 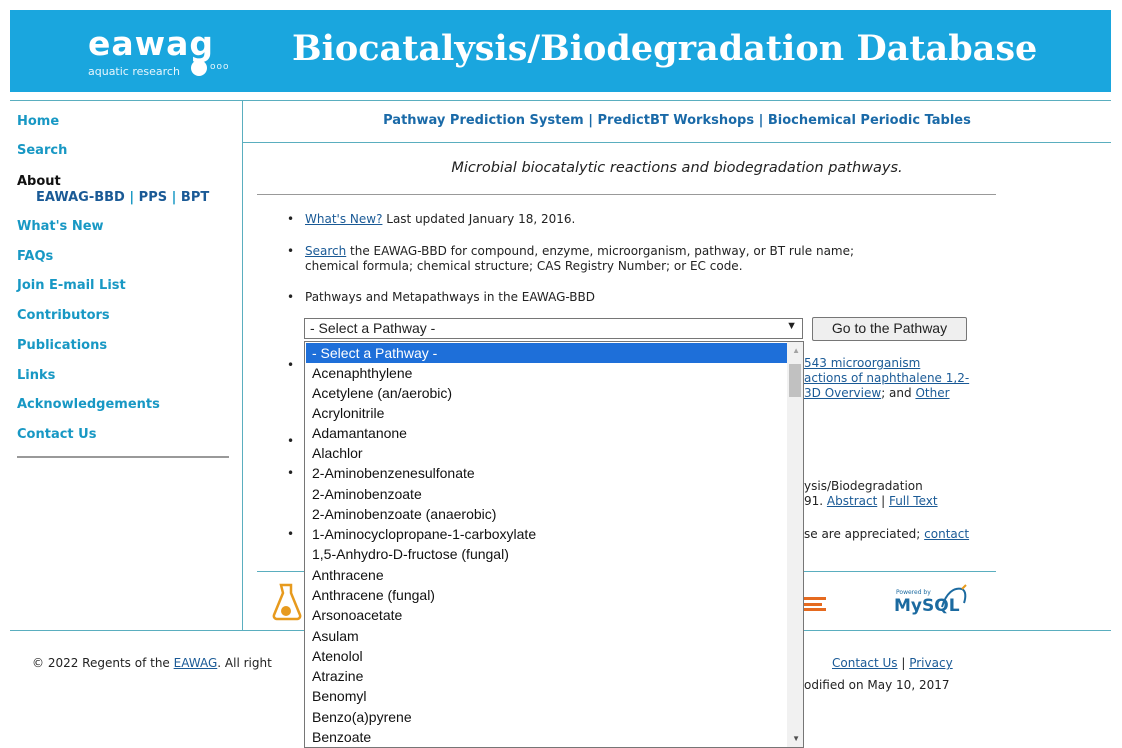 What do you see at coordinates (153, 197) in the screenshot?
I see `about-link-pps: PPS` at bounding box center [153, 197].